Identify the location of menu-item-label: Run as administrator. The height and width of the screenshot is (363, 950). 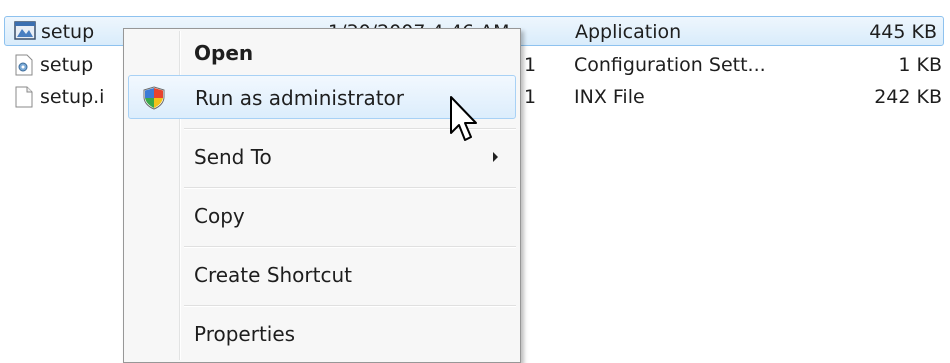
(300, 98).